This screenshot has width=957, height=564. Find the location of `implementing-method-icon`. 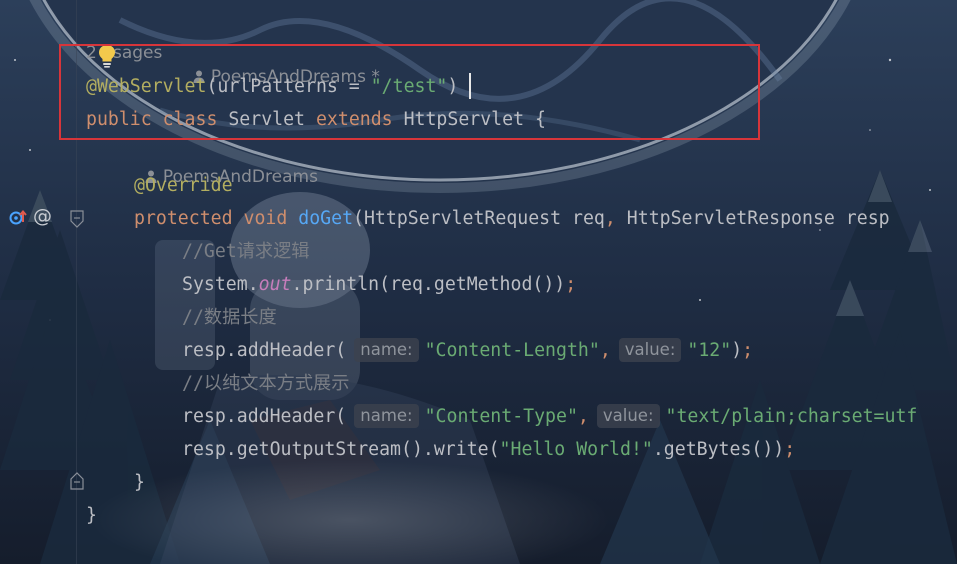

implementing-method-icon is located at coordinates (18, 218).